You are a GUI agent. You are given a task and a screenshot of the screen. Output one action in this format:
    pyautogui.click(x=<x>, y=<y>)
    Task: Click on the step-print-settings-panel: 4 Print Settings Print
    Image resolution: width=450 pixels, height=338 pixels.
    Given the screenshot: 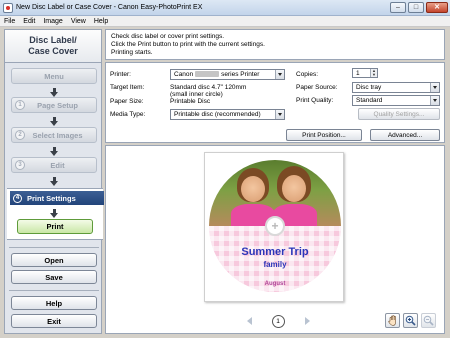 What is the action you would take?
    pyautogui.click(x=55, y=214)
    